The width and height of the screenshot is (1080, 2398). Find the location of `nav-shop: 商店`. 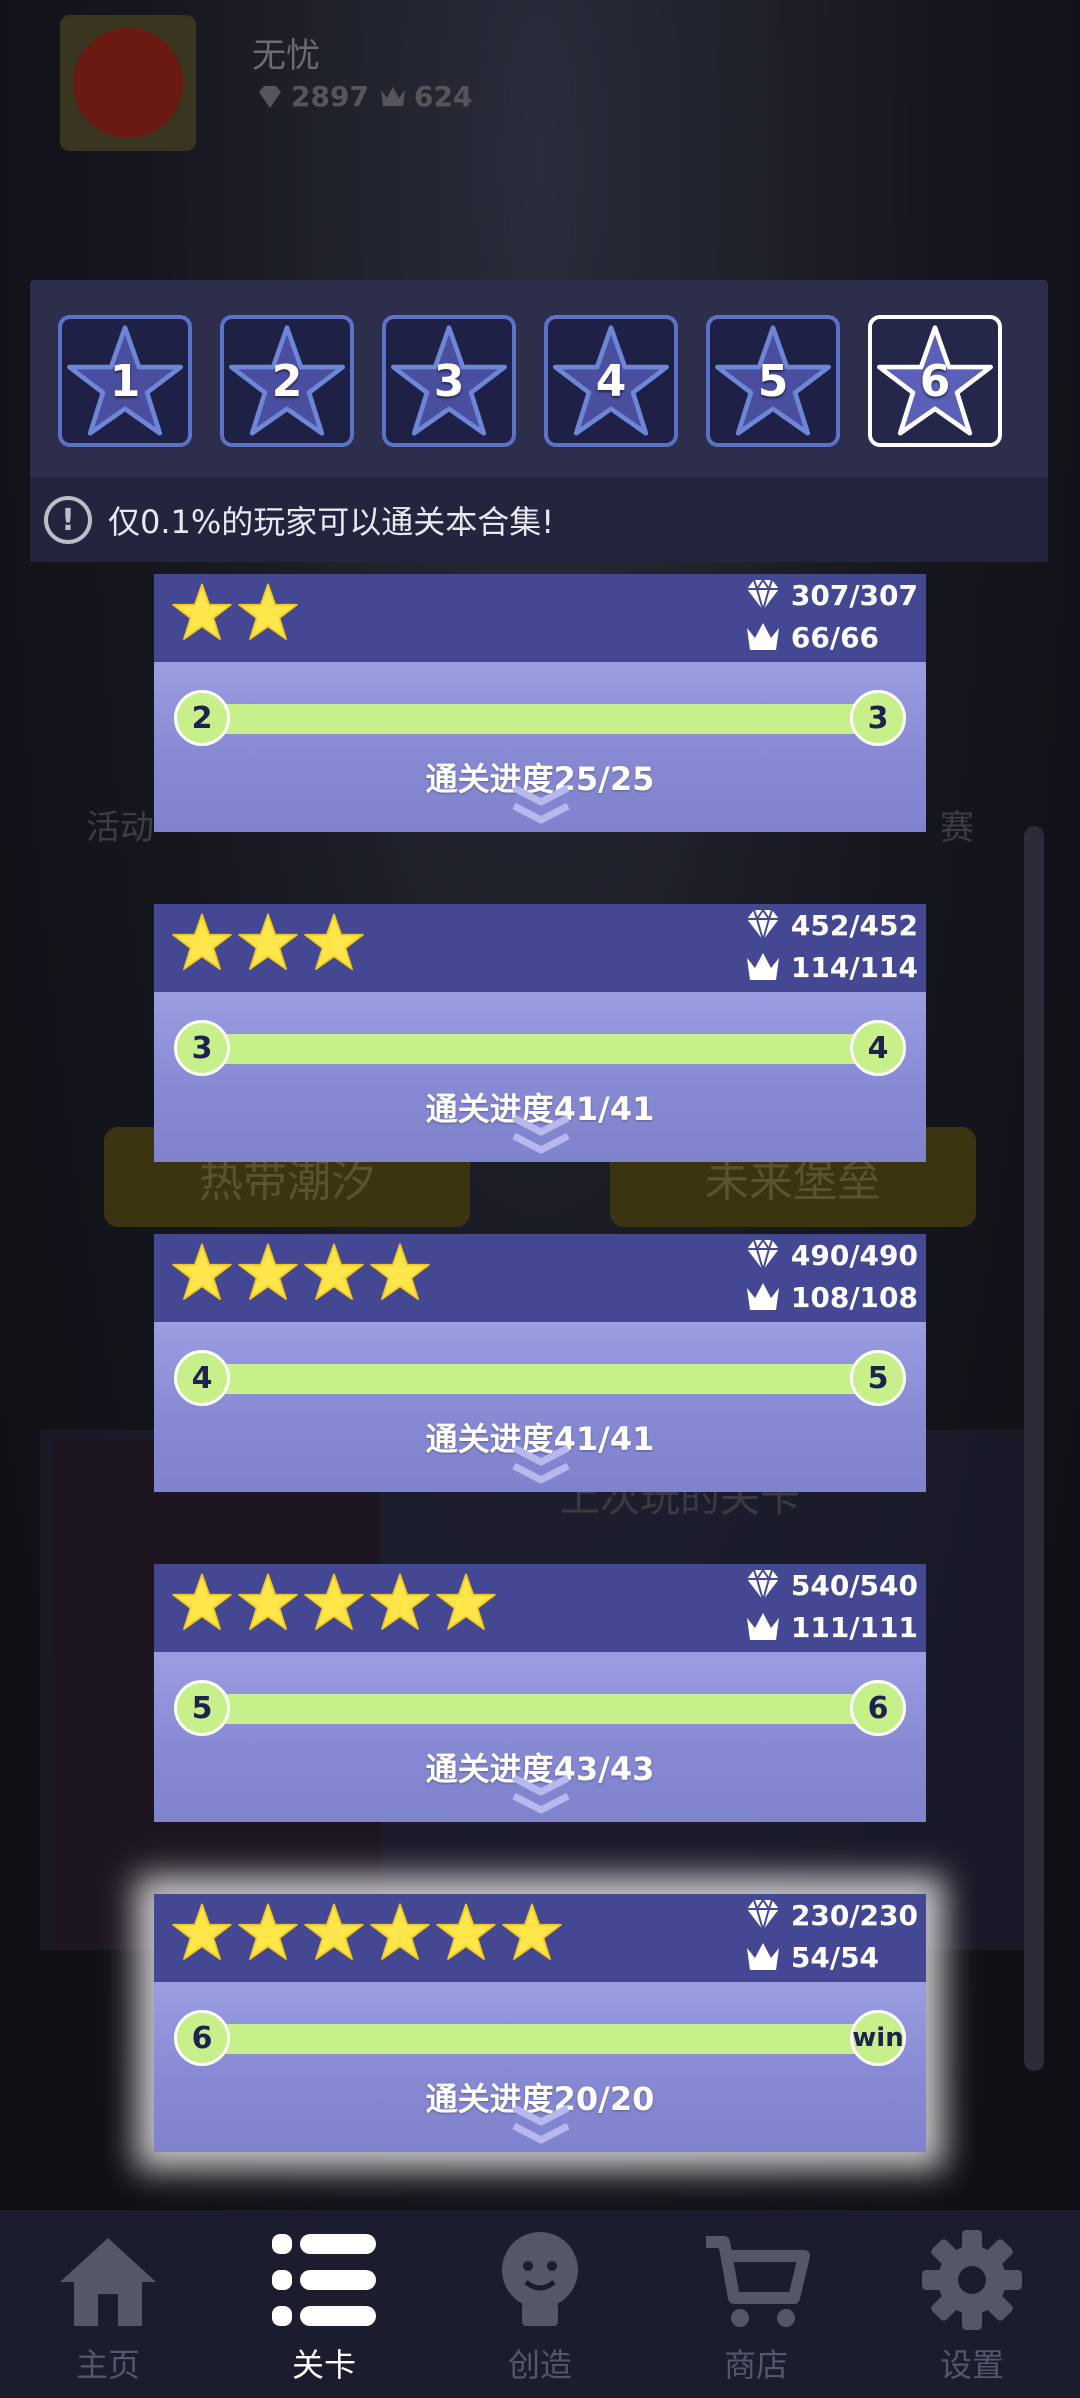

nav-shop: 商店 is located at coordinates (756, 2304).